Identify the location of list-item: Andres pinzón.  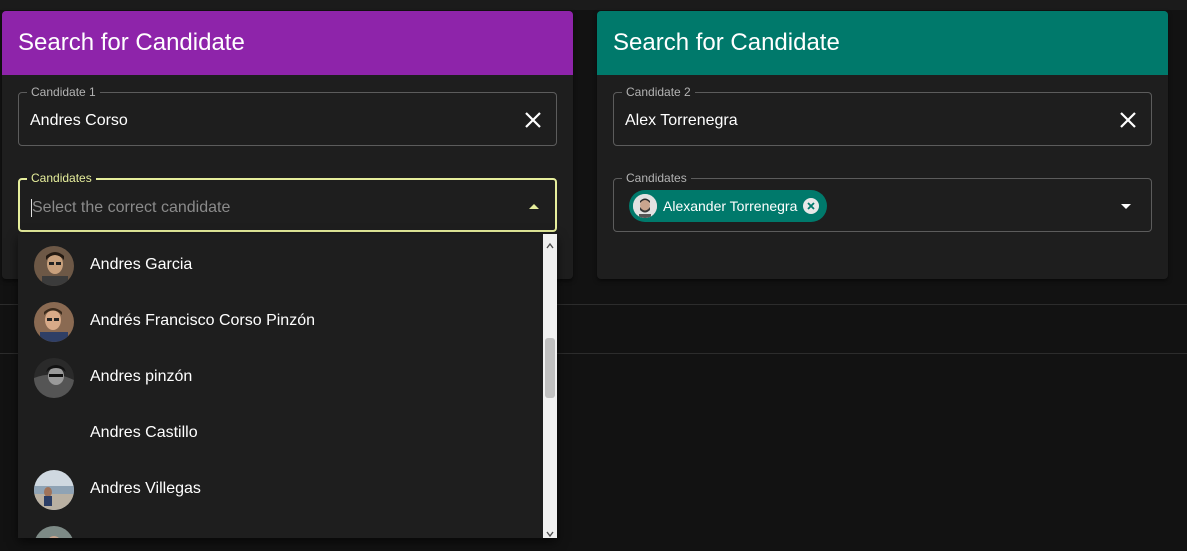
(280, 374).